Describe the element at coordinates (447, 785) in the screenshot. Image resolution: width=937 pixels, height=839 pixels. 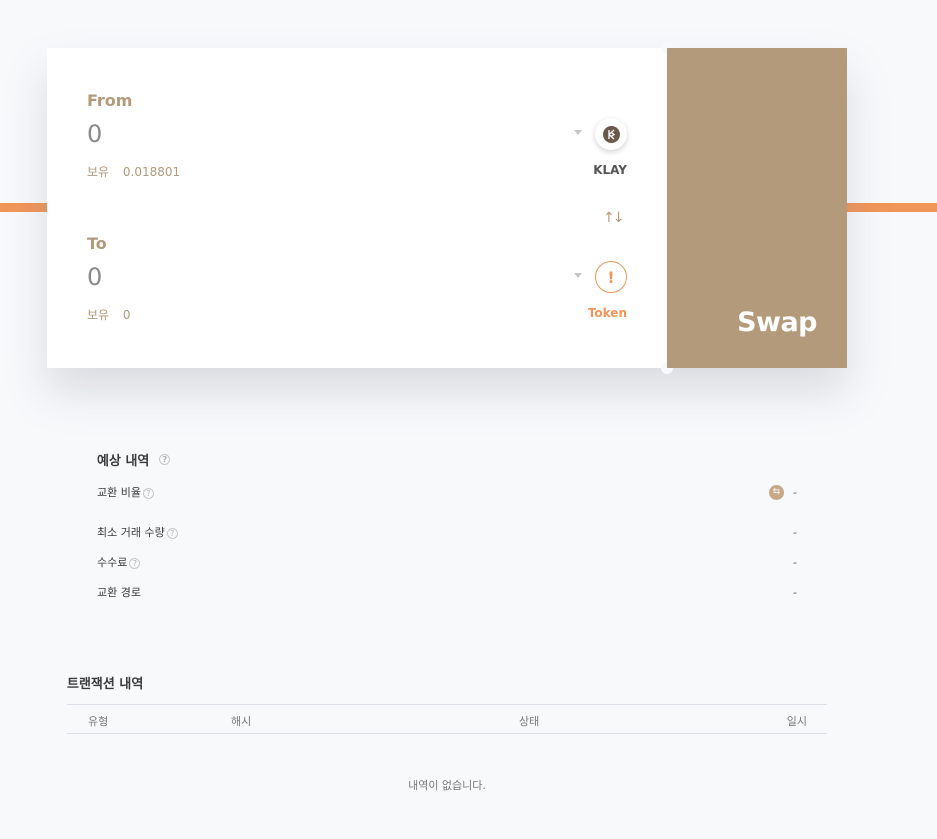
I see `transactions-empty-message: 내역이 없습니다.` at that location.